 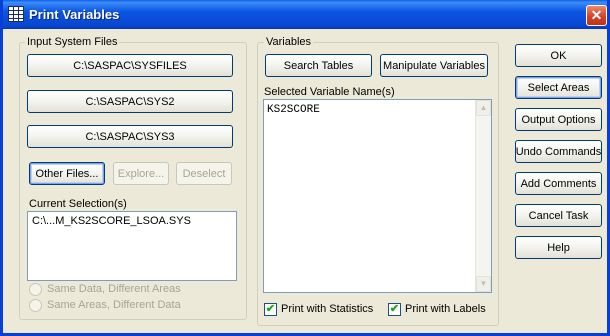 What do you see at coordinates (434, 65) in the screenshot?
I see `manipulate-variables-button: Manipulate Variables` at bounding box center [434, 65].